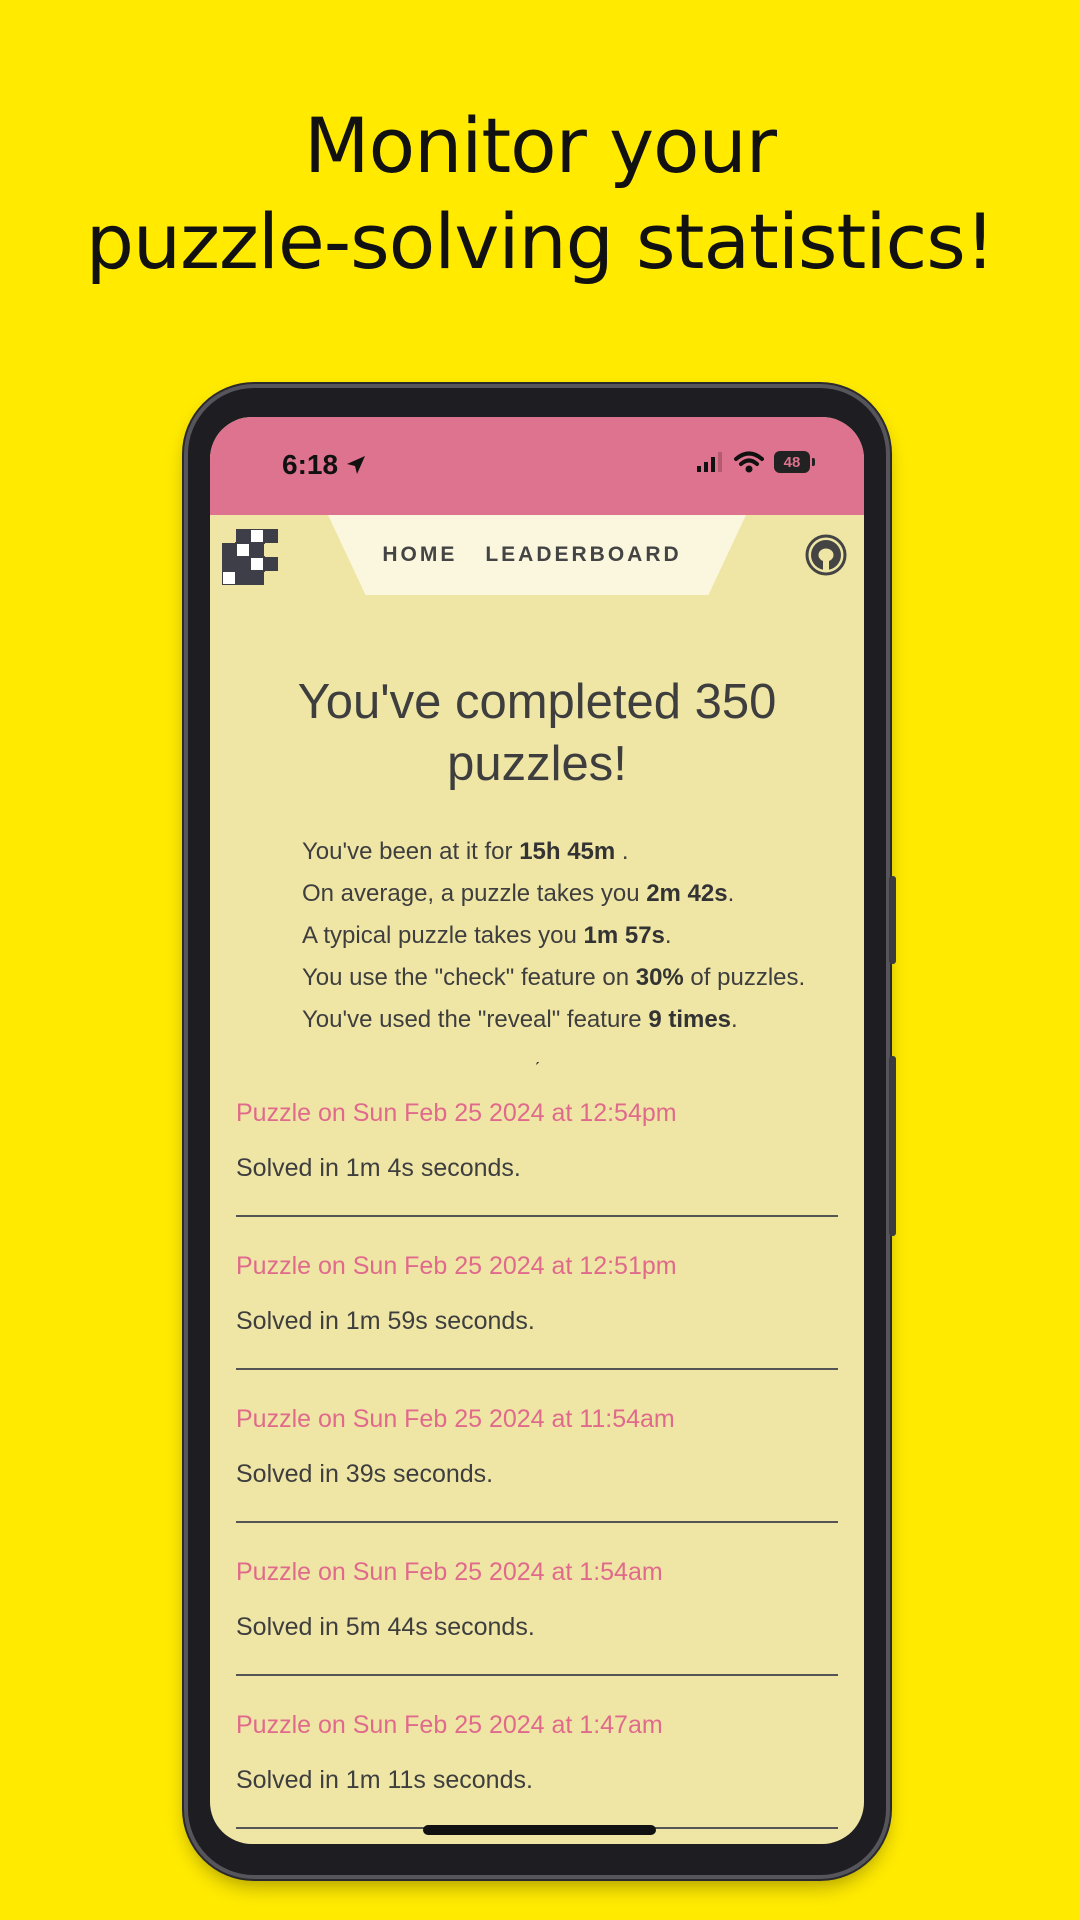 This screenshot has width=1080, height=1920. Describe the element at coordinates (749, 462) in the screenshot. I see `wifi-icon` at that location.